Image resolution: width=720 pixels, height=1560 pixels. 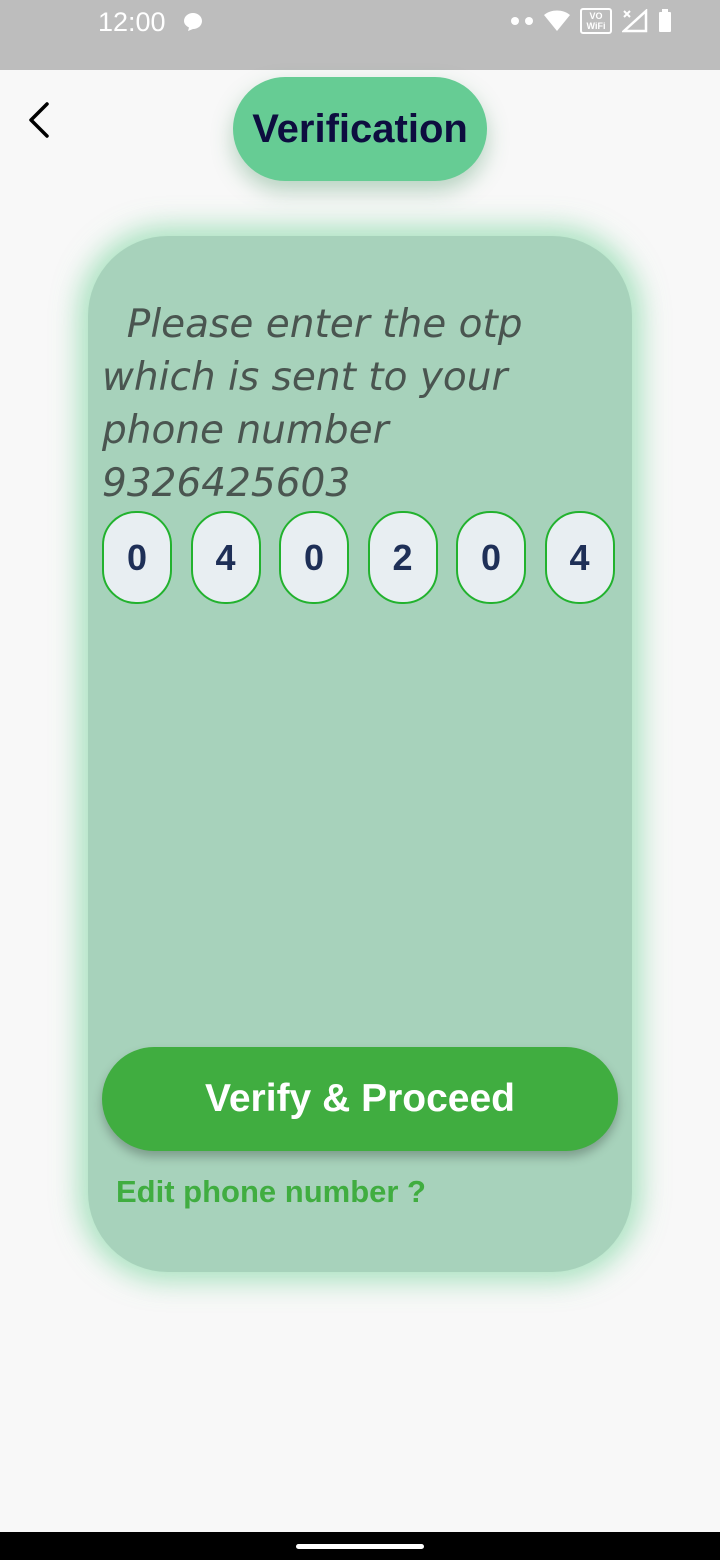 What do you see at coordinates (360, 35) in the screenshot?
I see `status-bar: 12:00 VO WiFi` at bounding box center [360, 35].